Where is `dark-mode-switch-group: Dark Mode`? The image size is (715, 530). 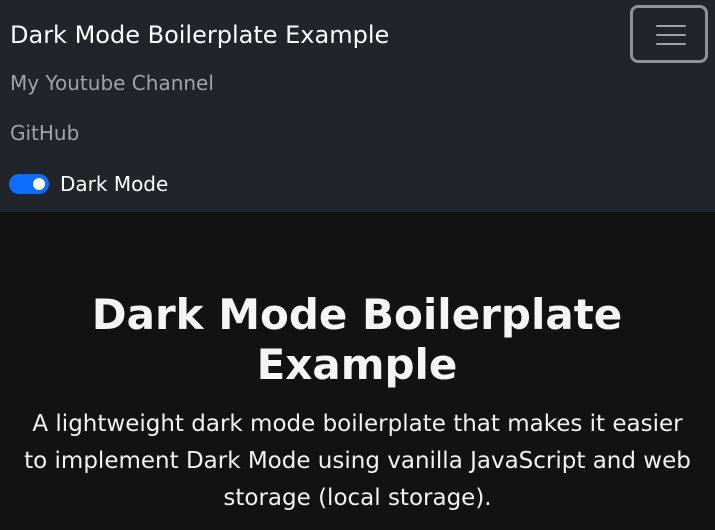
dark-mode-switch-group: Dark Mode is located at coordinates (88, 184).